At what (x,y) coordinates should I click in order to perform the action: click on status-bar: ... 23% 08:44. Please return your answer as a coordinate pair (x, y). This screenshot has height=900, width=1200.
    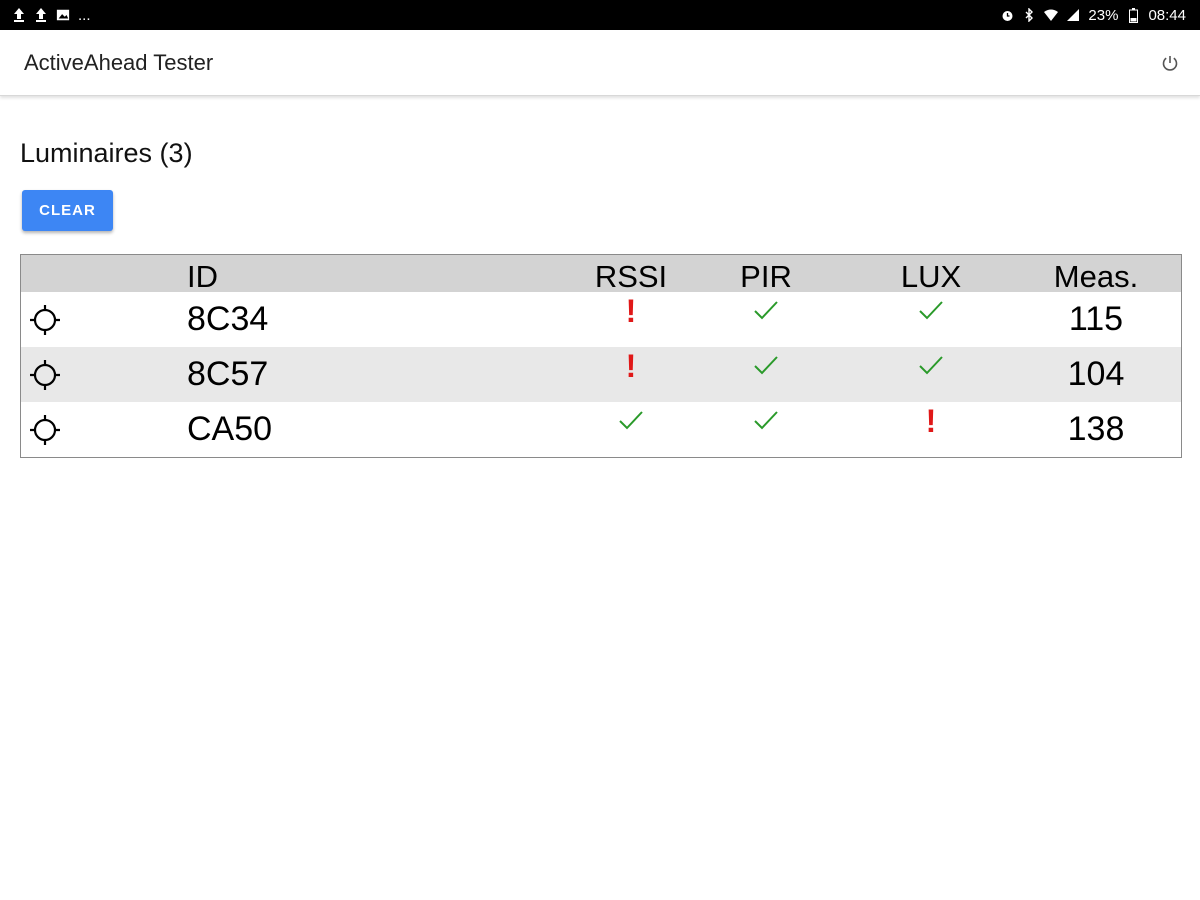
    Looking at the image, I should click on (600, 15).